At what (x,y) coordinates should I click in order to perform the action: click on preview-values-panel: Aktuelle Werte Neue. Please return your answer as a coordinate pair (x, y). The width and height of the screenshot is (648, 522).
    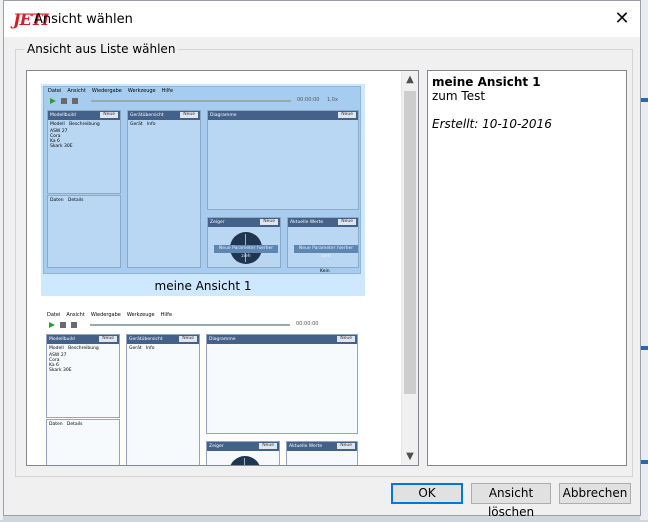
    Looking at the image, I should click on (322, 453).